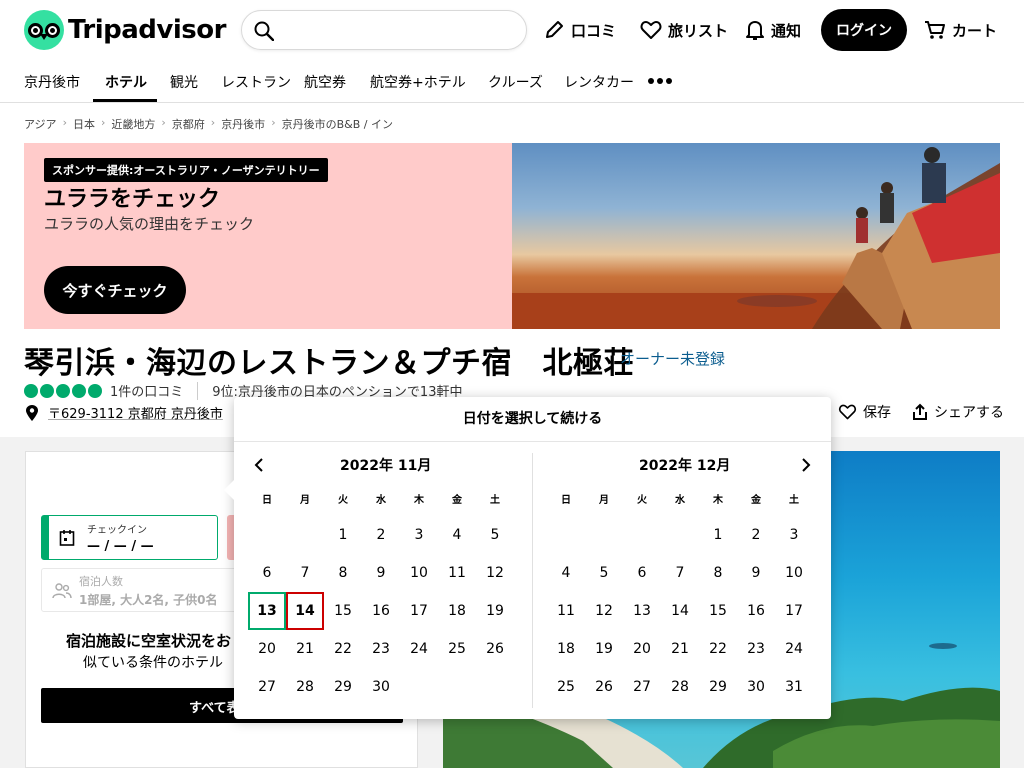 The height and width of the screenshot is (768, 1024). Describe the element at coordinates (259, 465) in the screenshot. I see `prev-month-icon` at that location.